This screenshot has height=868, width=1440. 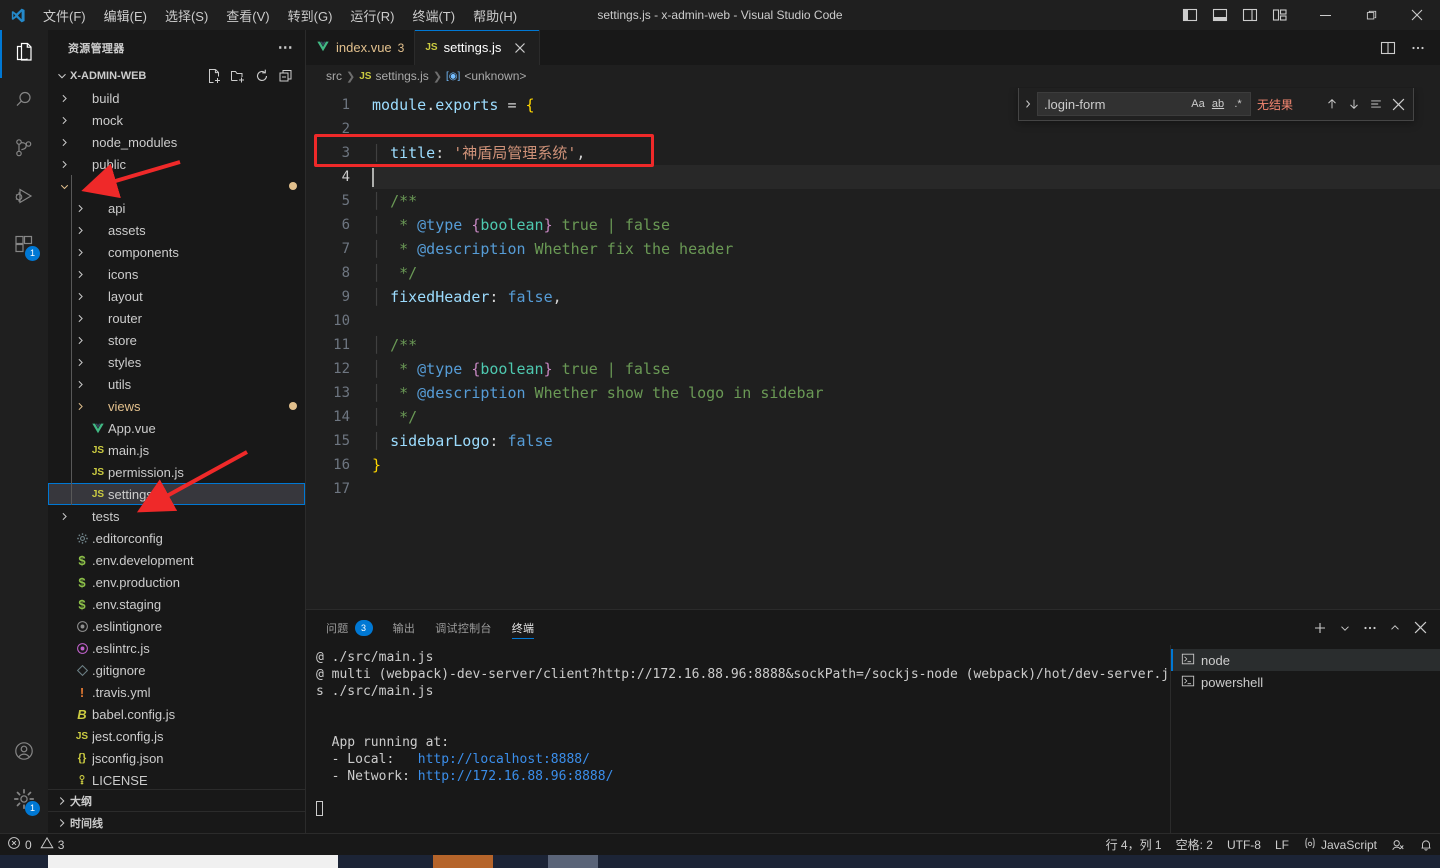 What do you see at coordinates (176, 384) in the screenshot?
I see `tree-folder-utils: utils` at bounding box center [176, 384].